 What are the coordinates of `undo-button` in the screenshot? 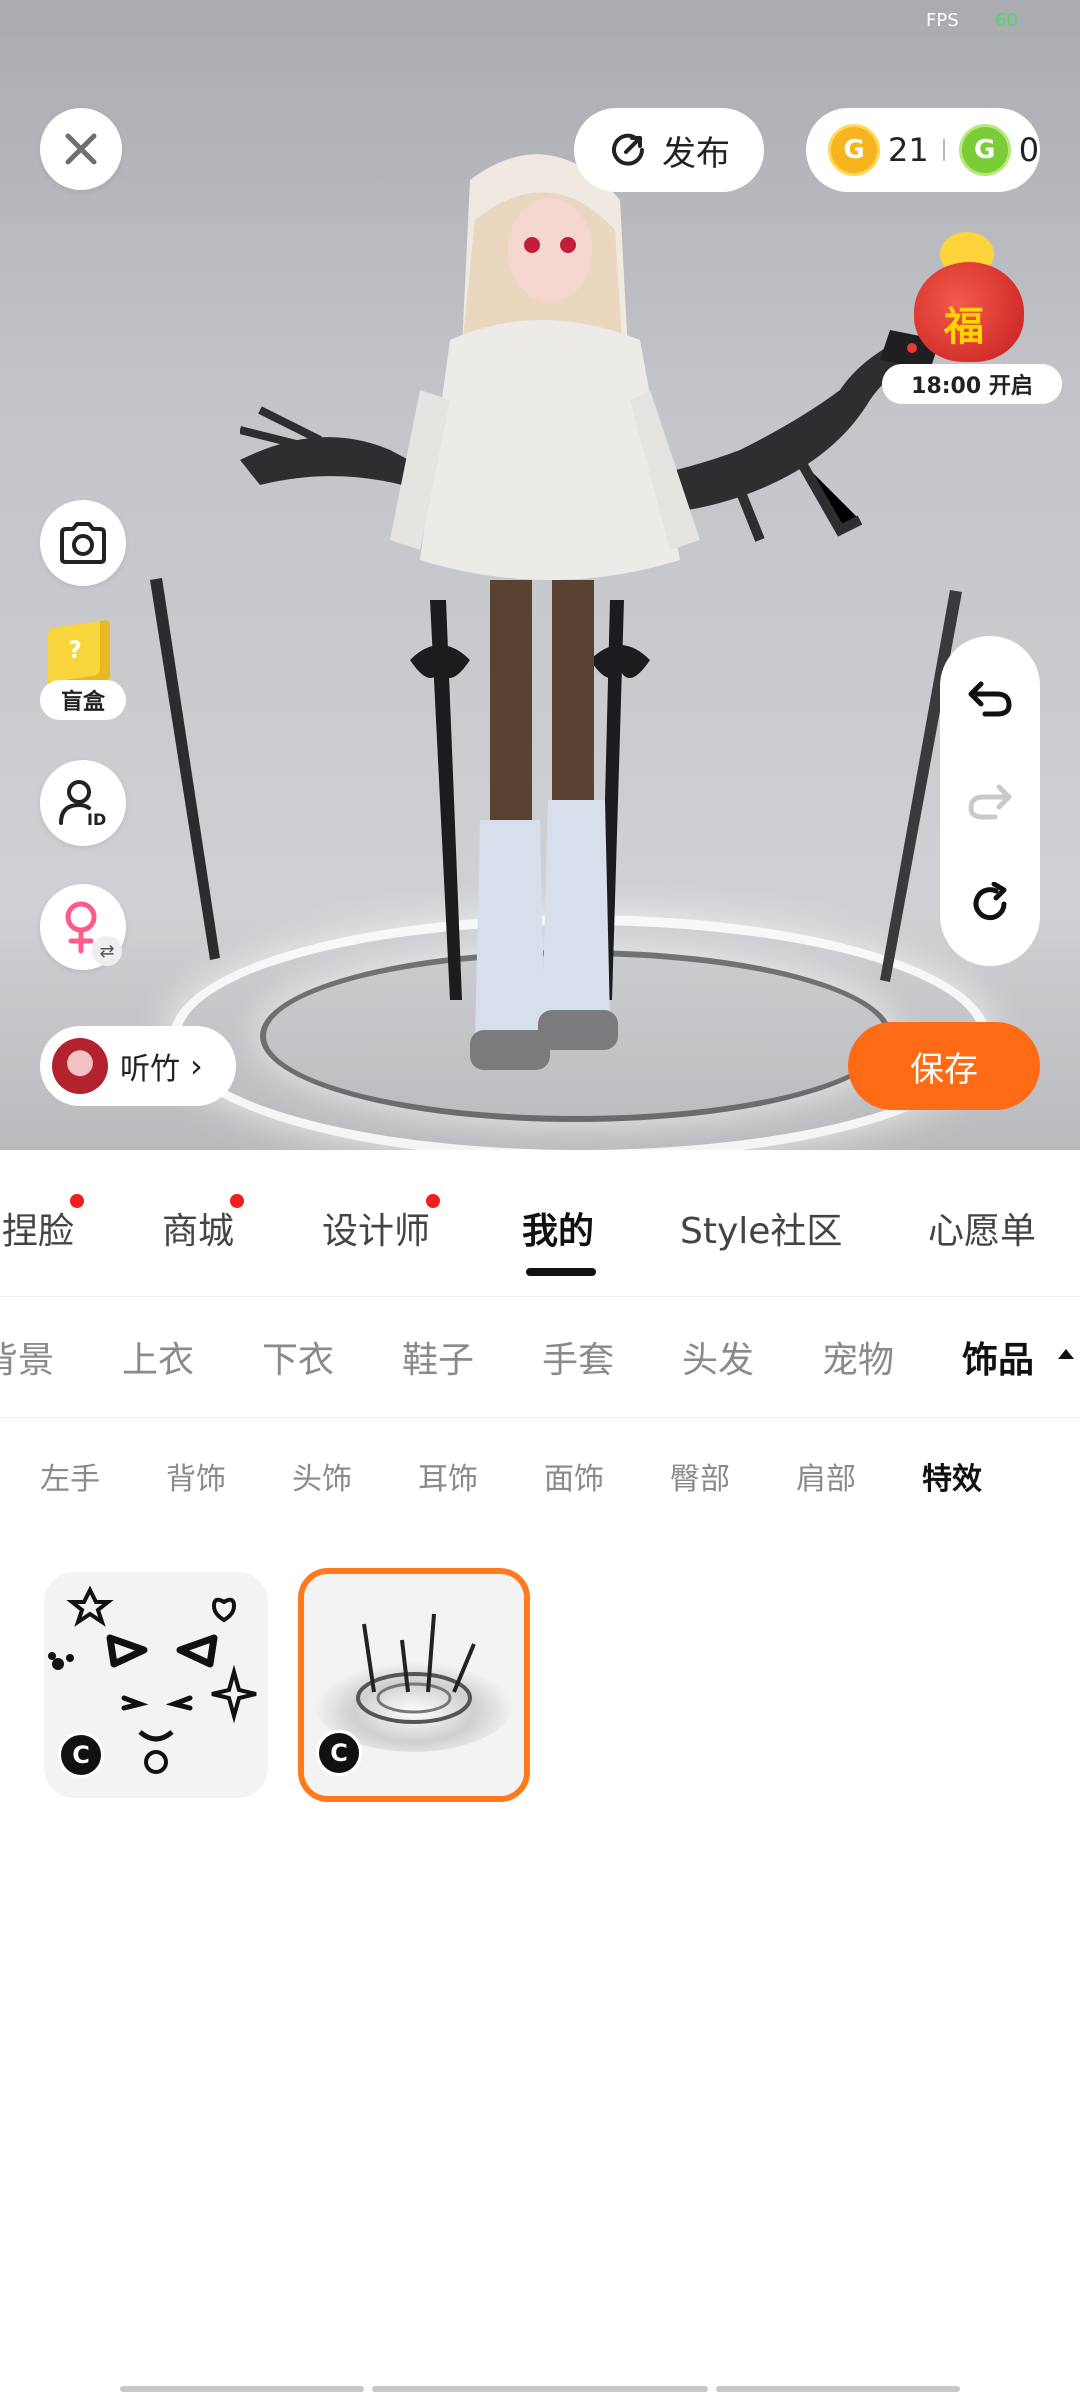 It's located at (990, 698).